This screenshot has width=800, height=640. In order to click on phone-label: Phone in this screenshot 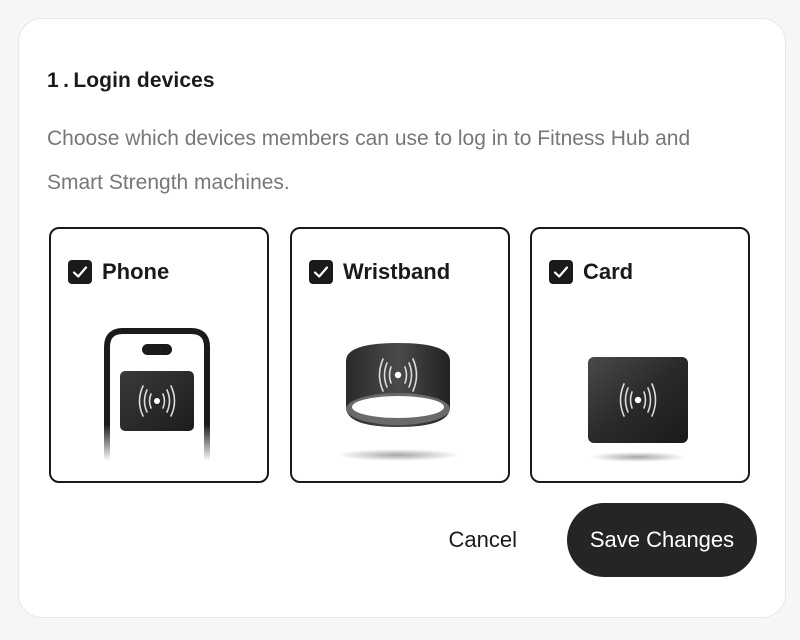, I will do `click(136, 271)`.